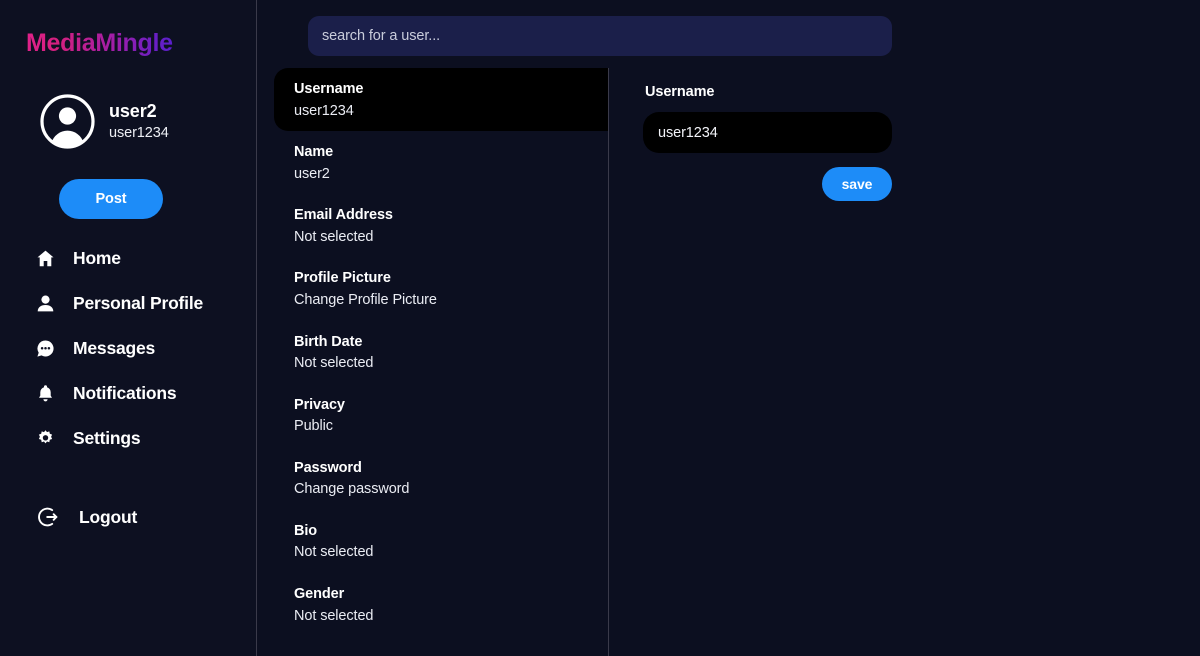 The width and height of the screenshot is (1200, 656). I want to click on bell-icon, so click(45, 393).